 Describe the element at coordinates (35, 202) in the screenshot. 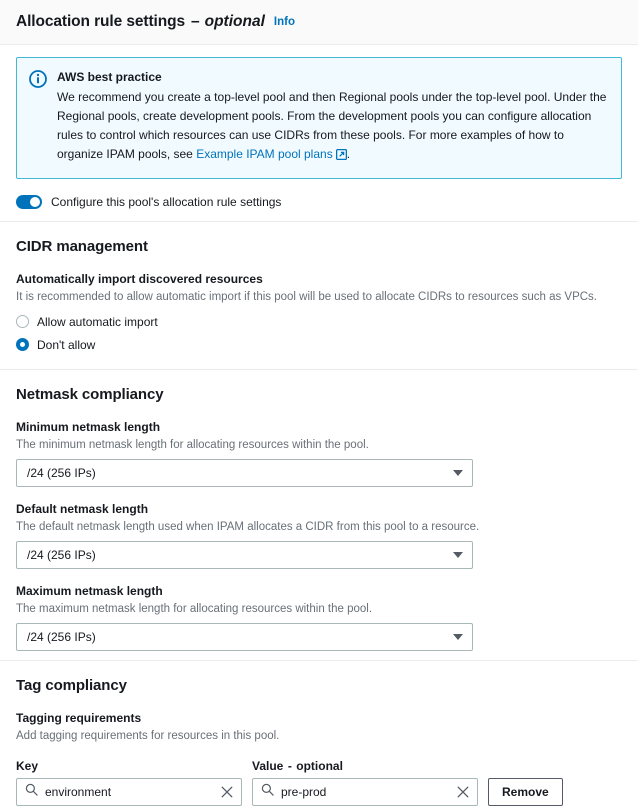

I see `toggle-knob` at that location.